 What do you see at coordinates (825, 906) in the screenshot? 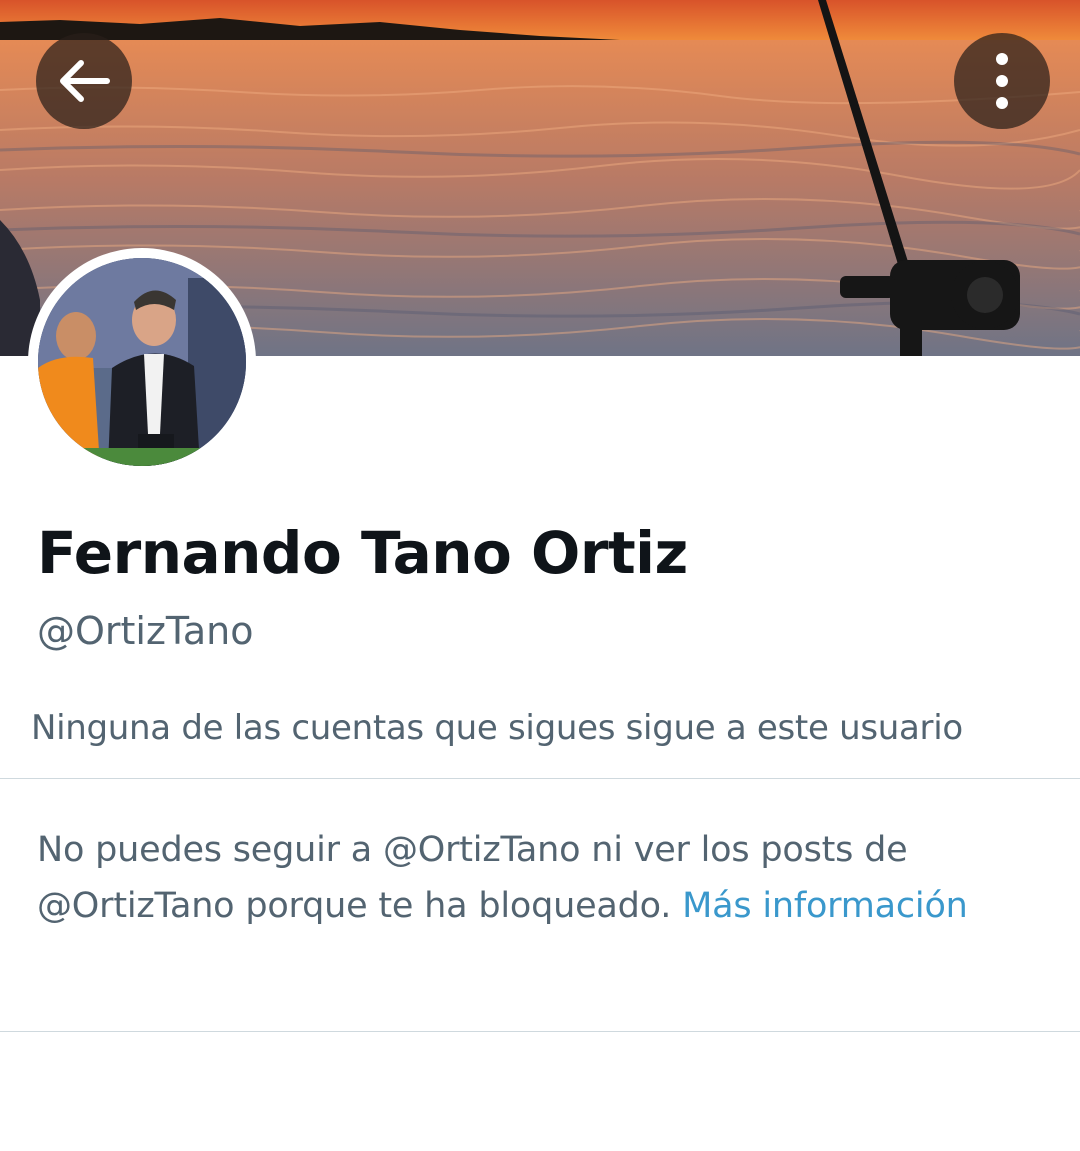
I see `learn-more-link: Más información` at bounding box center [825, 906].